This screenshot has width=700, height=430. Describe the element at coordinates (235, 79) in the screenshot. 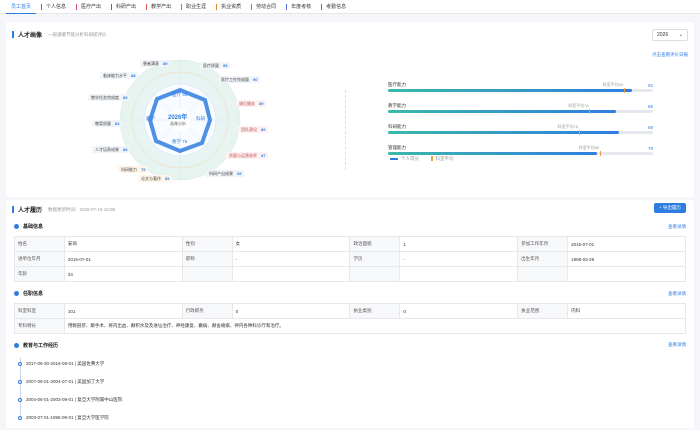

I see `tag-label: 医疗工作完成量` at that location.